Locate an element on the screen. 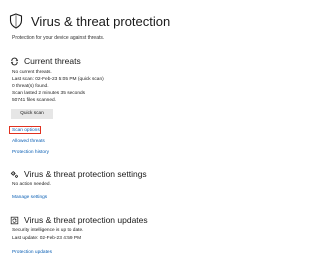 This screenshot has width=320, height=270. page-header: Virus & threat protection is located at coordinates (89, 21).